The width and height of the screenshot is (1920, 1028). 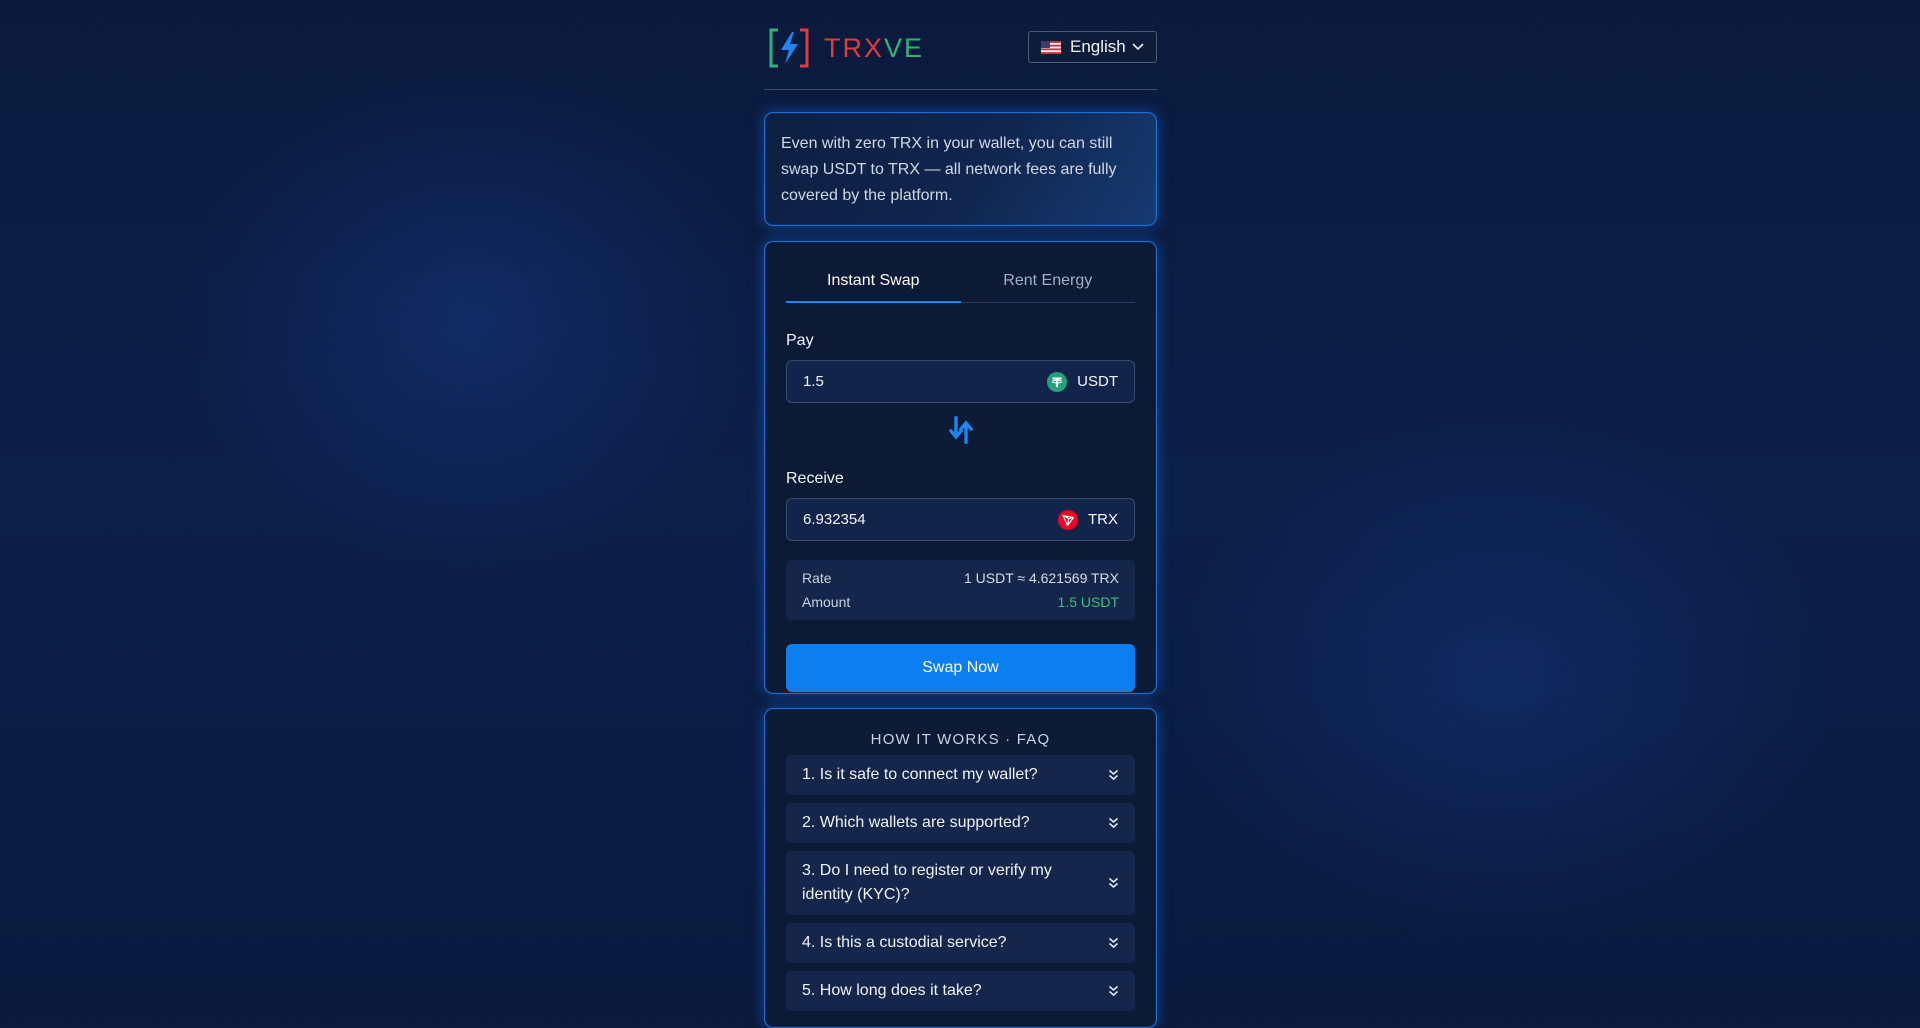 What do you see at coordinates (826, 602) in the screenshot?
I see `amount-label: Amount` at bounding box center [826, 602].